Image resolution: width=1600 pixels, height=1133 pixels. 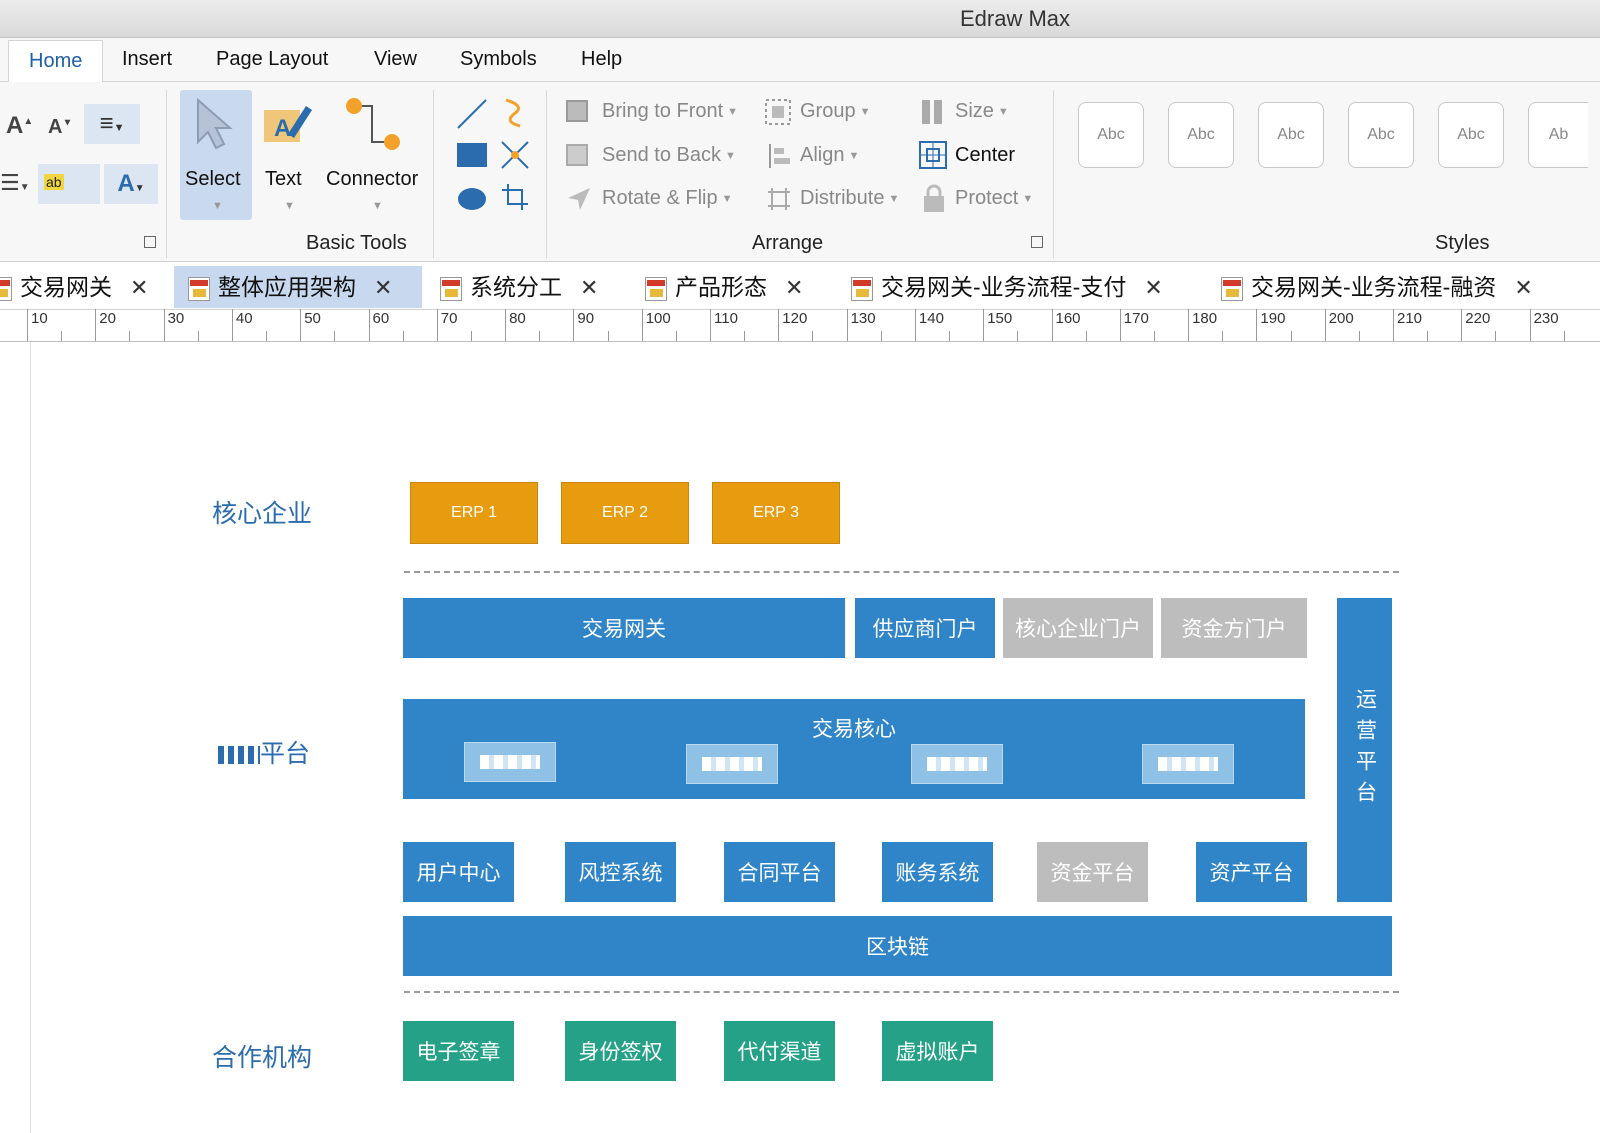 What do you see at coordinates (925, 628) in the screenshot?
I see `supplier-portal-box: 供应商门户` at bounding box center [925, 628].